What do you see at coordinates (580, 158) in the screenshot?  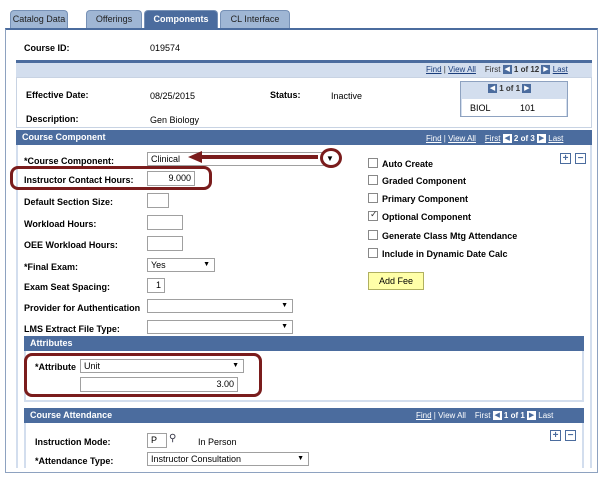 I see `delete-row-icon: −` at bounding box center [580, 158].